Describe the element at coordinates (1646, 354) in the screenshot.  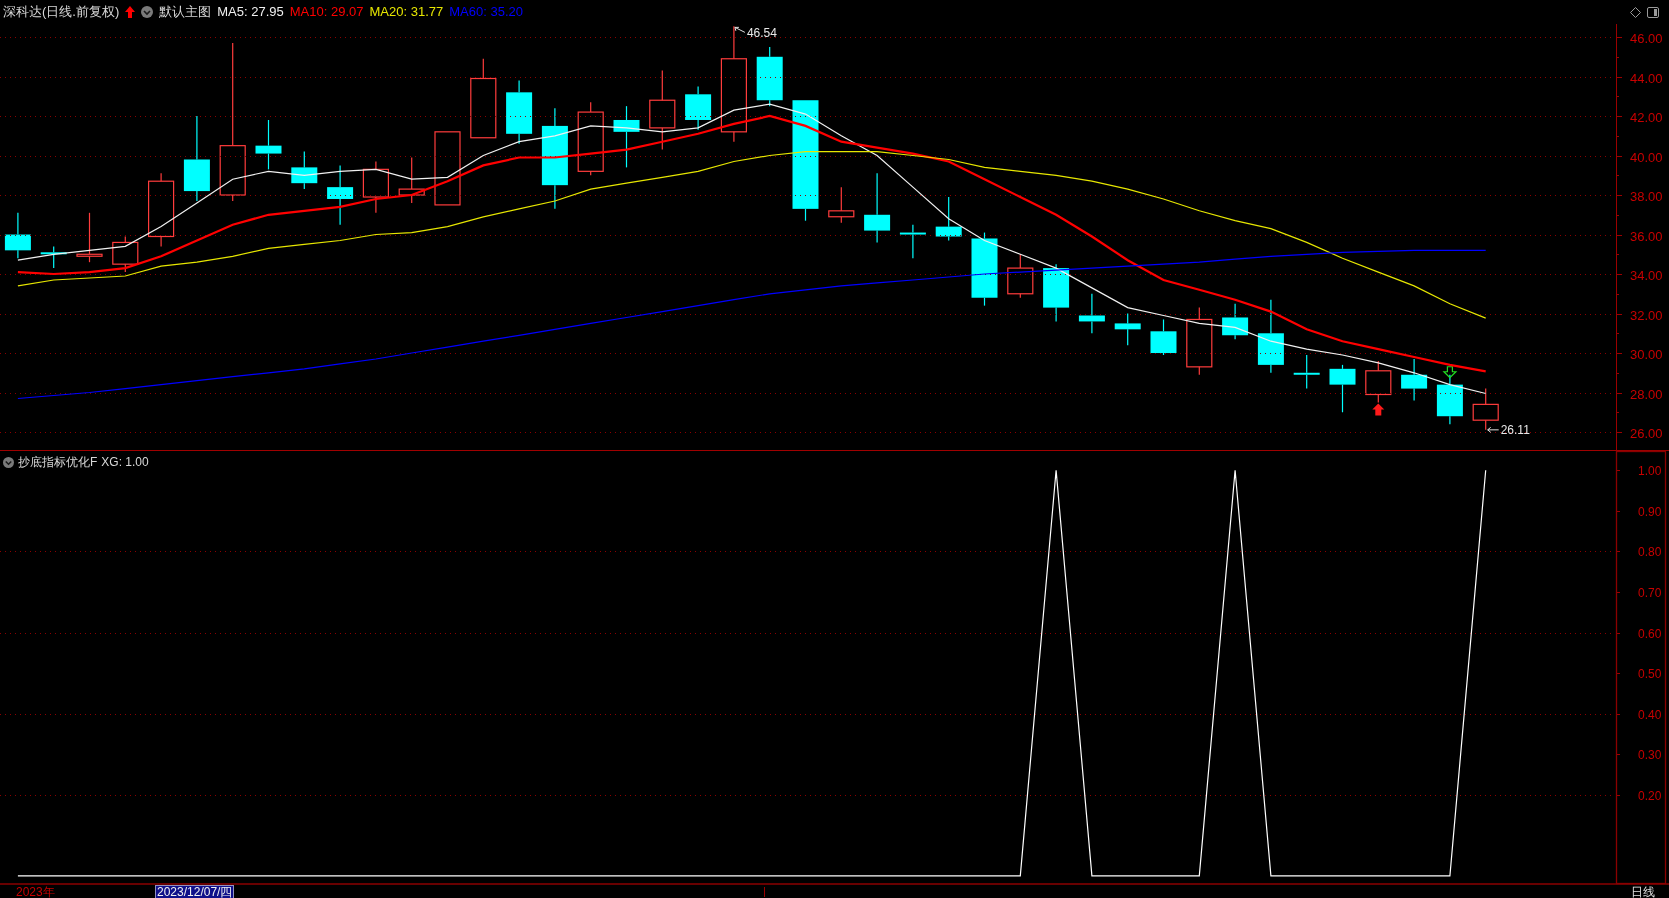
I see `axis-label: 30.00` at that location.